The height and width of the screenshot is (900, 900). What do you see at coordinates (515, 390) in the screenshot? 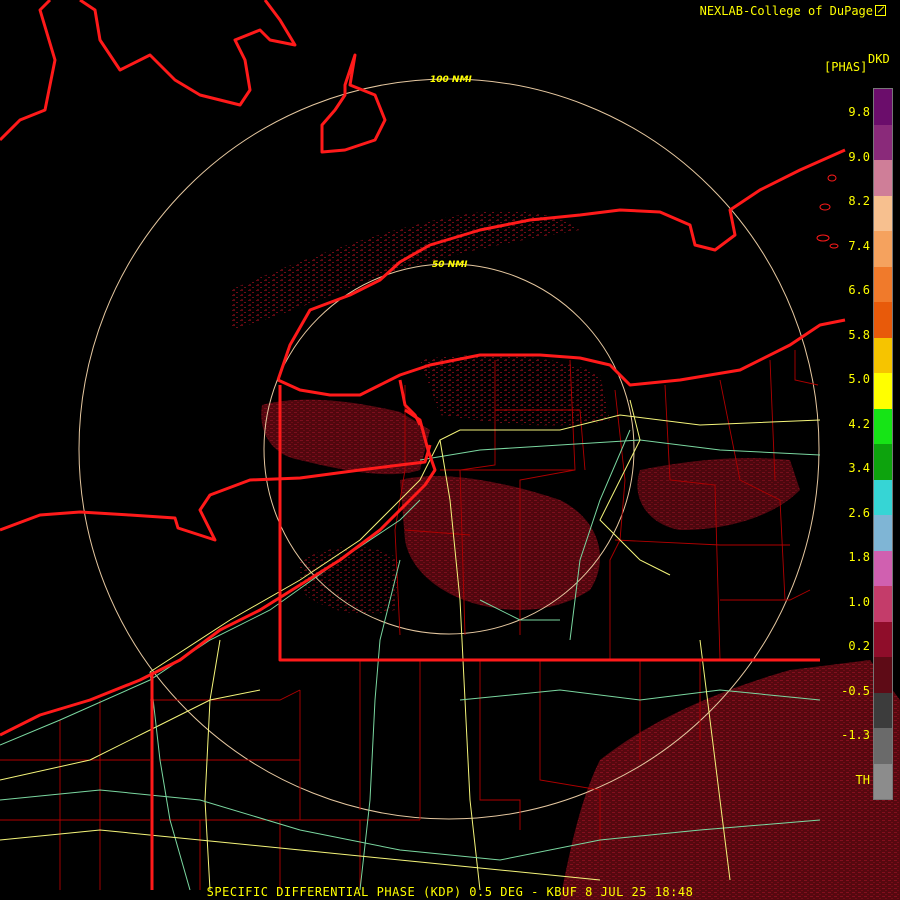
I see `echo-center-scatter` at bounding box center [515, 390].